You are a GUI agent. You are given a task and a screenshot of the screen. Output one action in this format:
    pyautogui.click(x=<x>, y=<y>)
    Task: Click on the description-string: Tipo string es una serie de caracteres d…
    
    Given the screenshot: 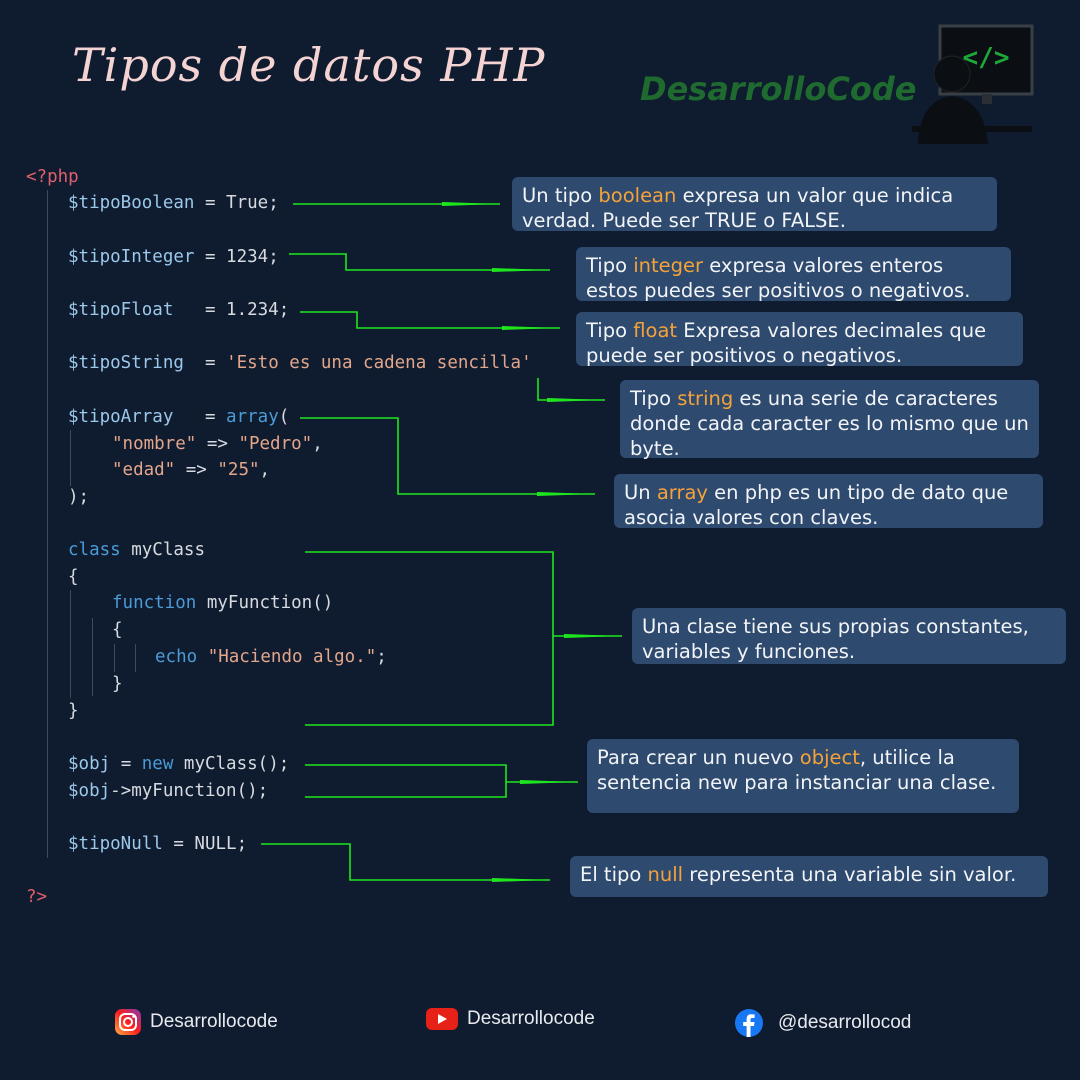 What is the action you would take?
    pyautogui.click(x=829, y=420)
    